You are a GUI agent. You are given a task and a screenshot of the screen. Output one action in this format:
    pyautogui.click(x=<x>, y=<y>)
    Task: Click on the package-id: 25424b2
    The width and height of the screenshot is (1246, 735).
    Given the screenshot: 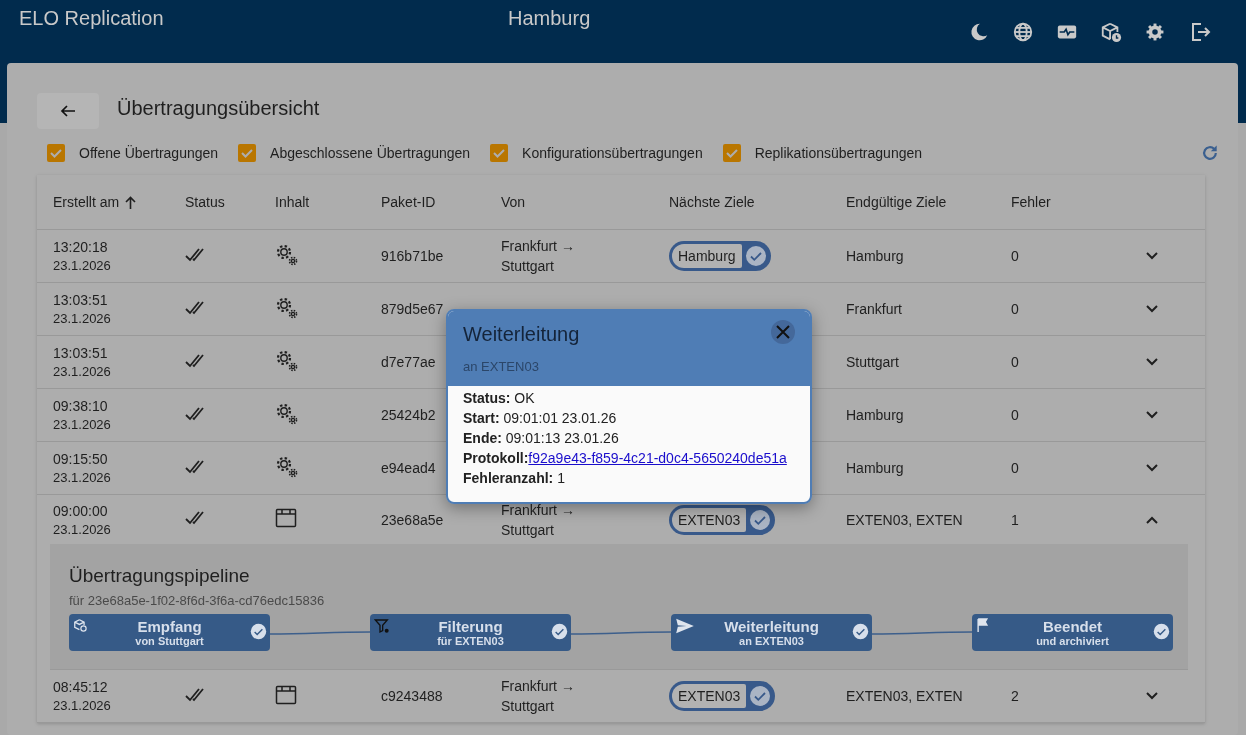 What is the action you would take?
    pyautogui.click(x=408, y=415)
    